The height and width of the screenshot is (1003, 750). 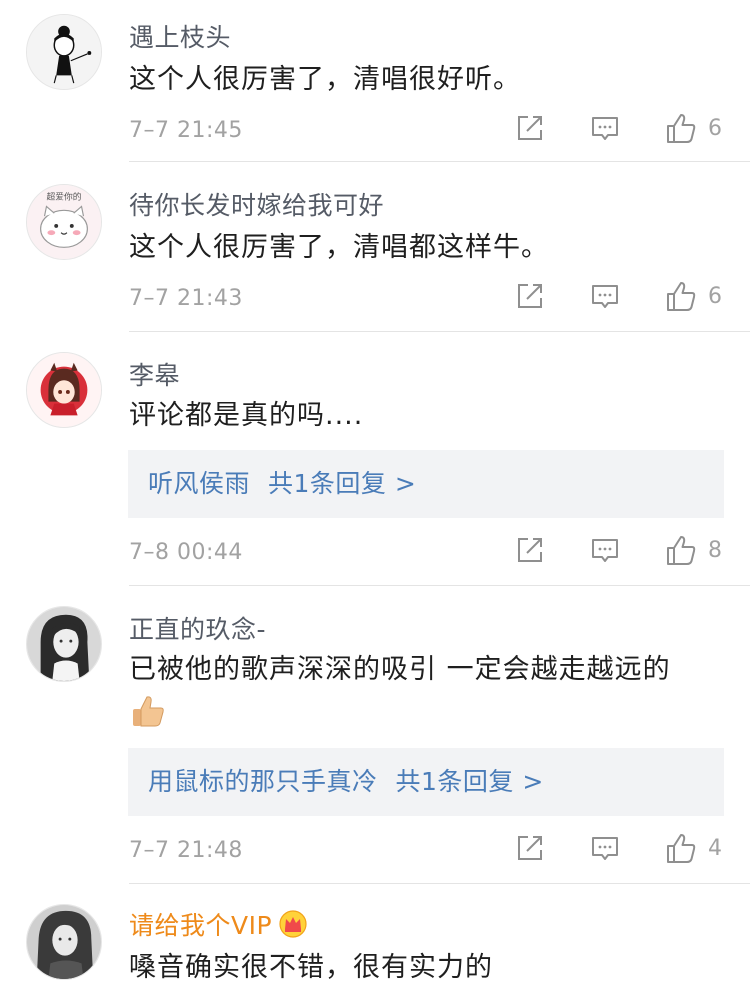 I want to click on reply-username: 听风侯雨, so click(x=199, y=483).